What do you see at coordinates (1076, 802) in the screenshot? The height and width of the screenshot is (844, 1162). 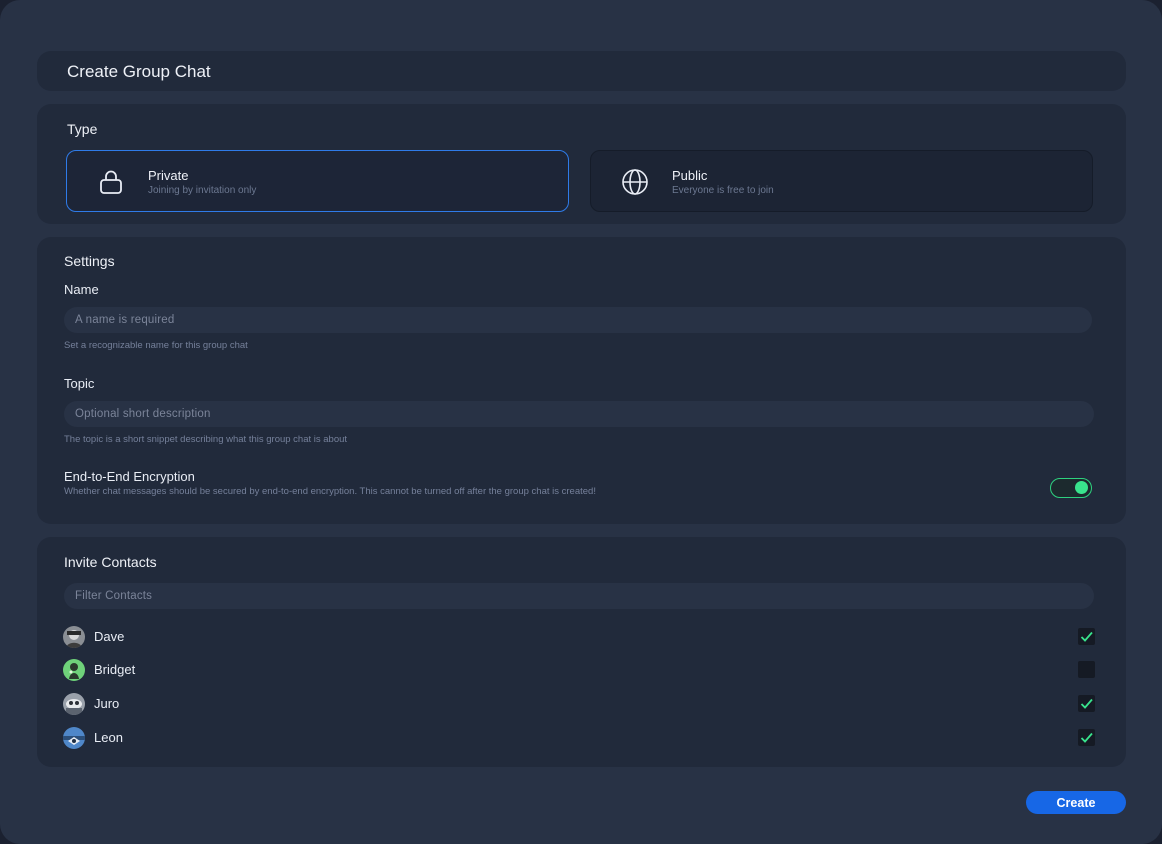 I see `create-button: Create` at bounding box center [1076, 802].